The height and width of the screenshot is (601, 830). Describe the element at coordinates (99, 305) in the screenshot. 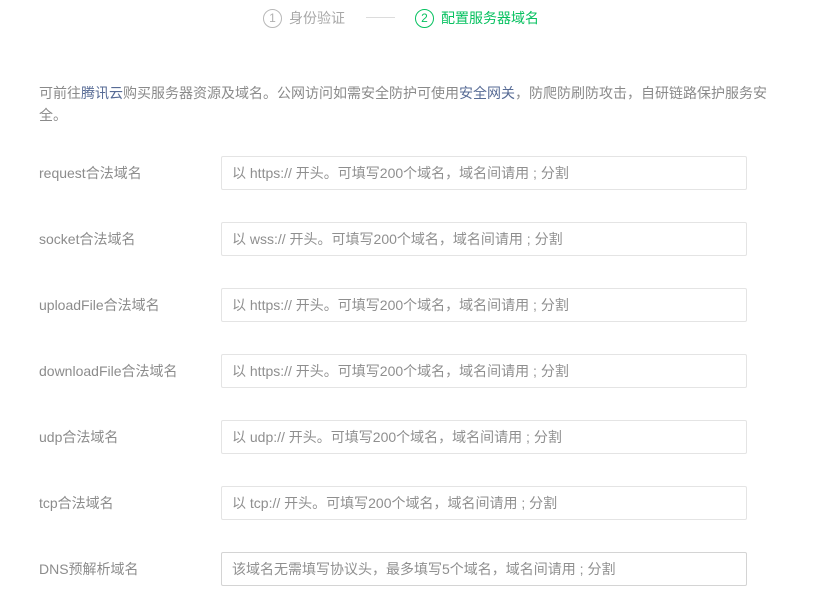

I see `uploadfile-domain-label: uploadFile合法域名` at that location.